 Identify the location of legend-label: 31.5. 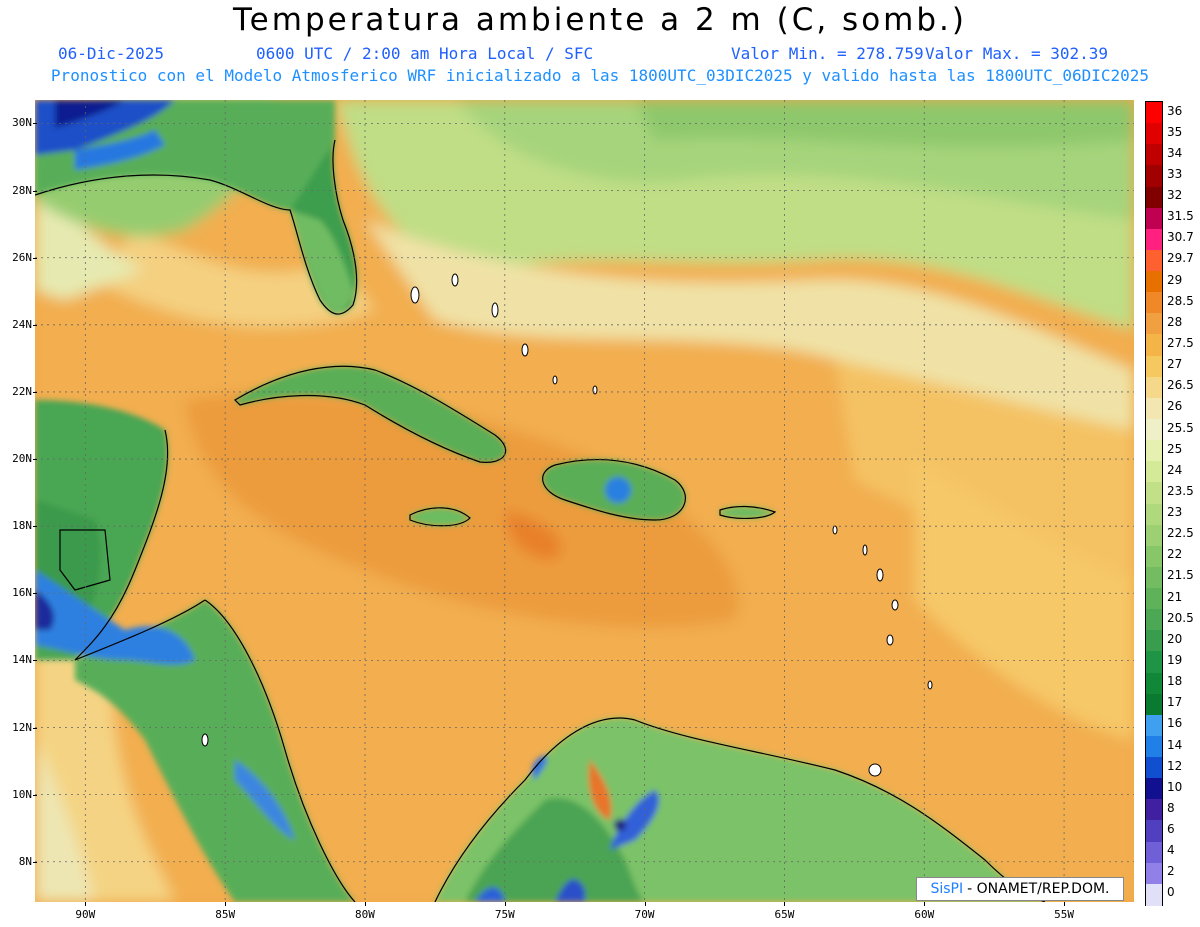
(1180, 216).